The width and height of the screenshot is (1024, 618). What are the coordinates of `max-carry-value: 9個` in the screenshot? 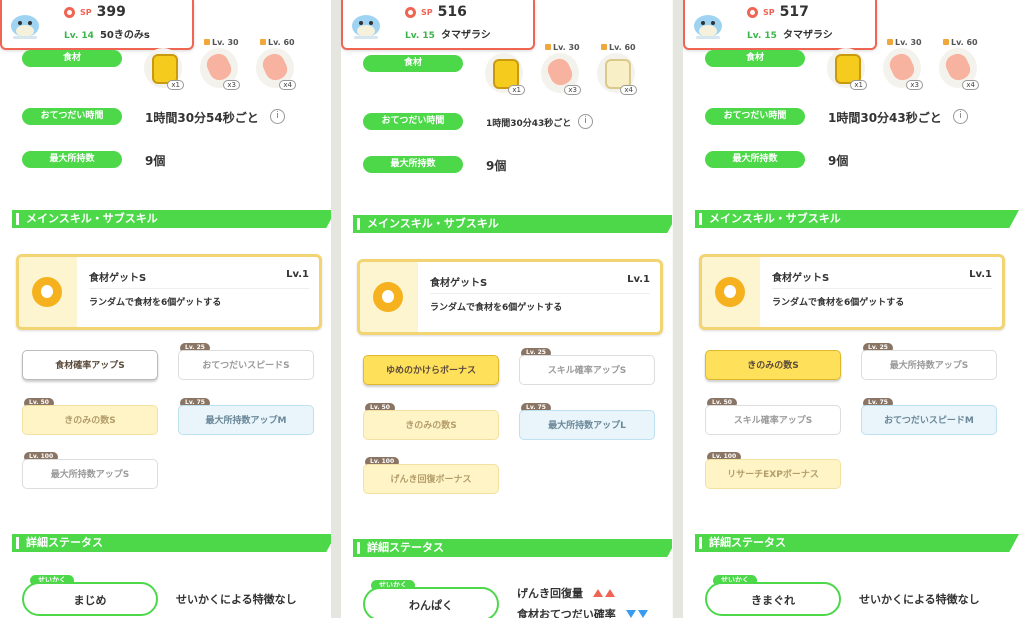 It's located at (496, 166).